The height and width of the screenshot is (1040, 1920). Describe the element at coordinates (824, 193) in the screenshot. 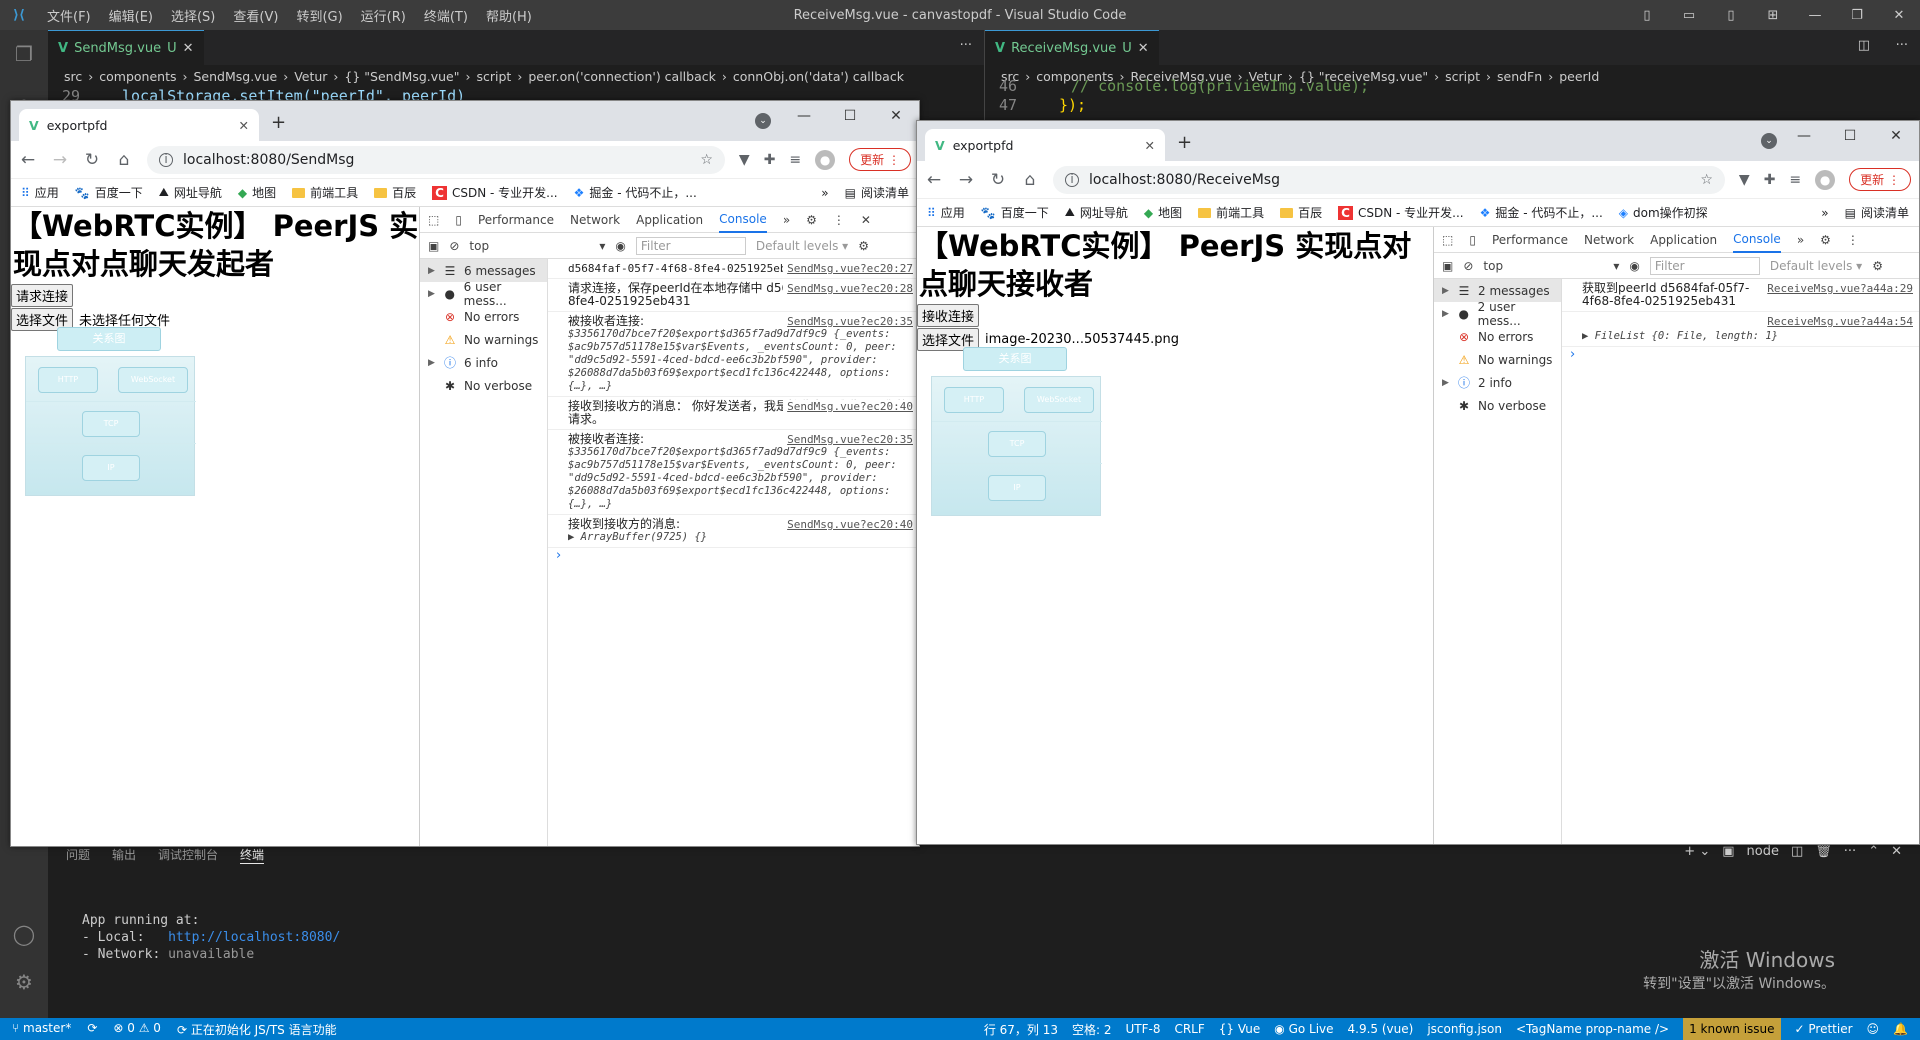

I see `more-bookmarks-icon: »` at that location.